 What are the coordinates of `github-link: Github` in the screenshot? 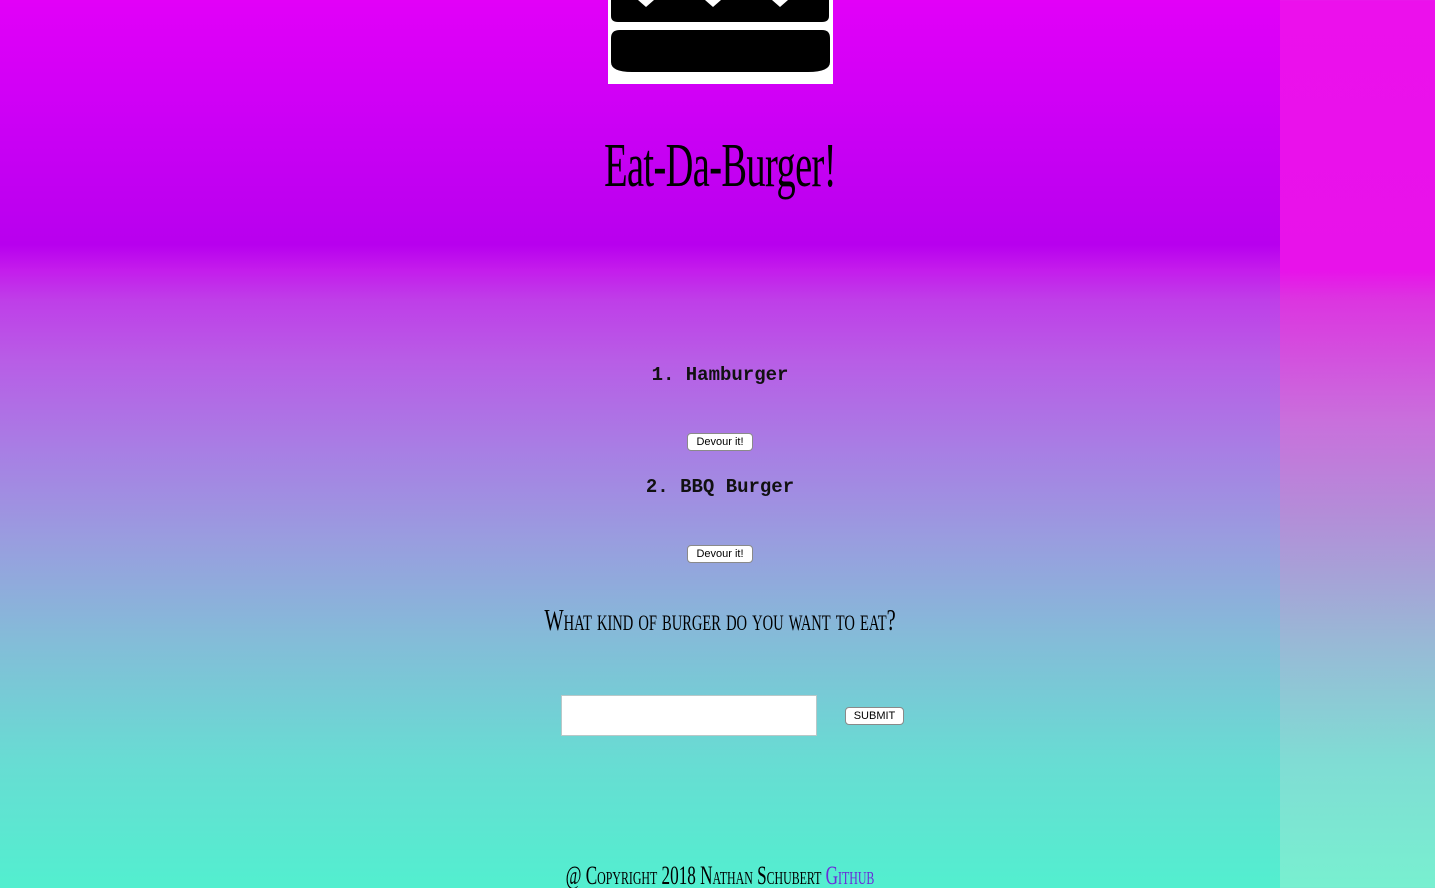 It's located at (850, 874).